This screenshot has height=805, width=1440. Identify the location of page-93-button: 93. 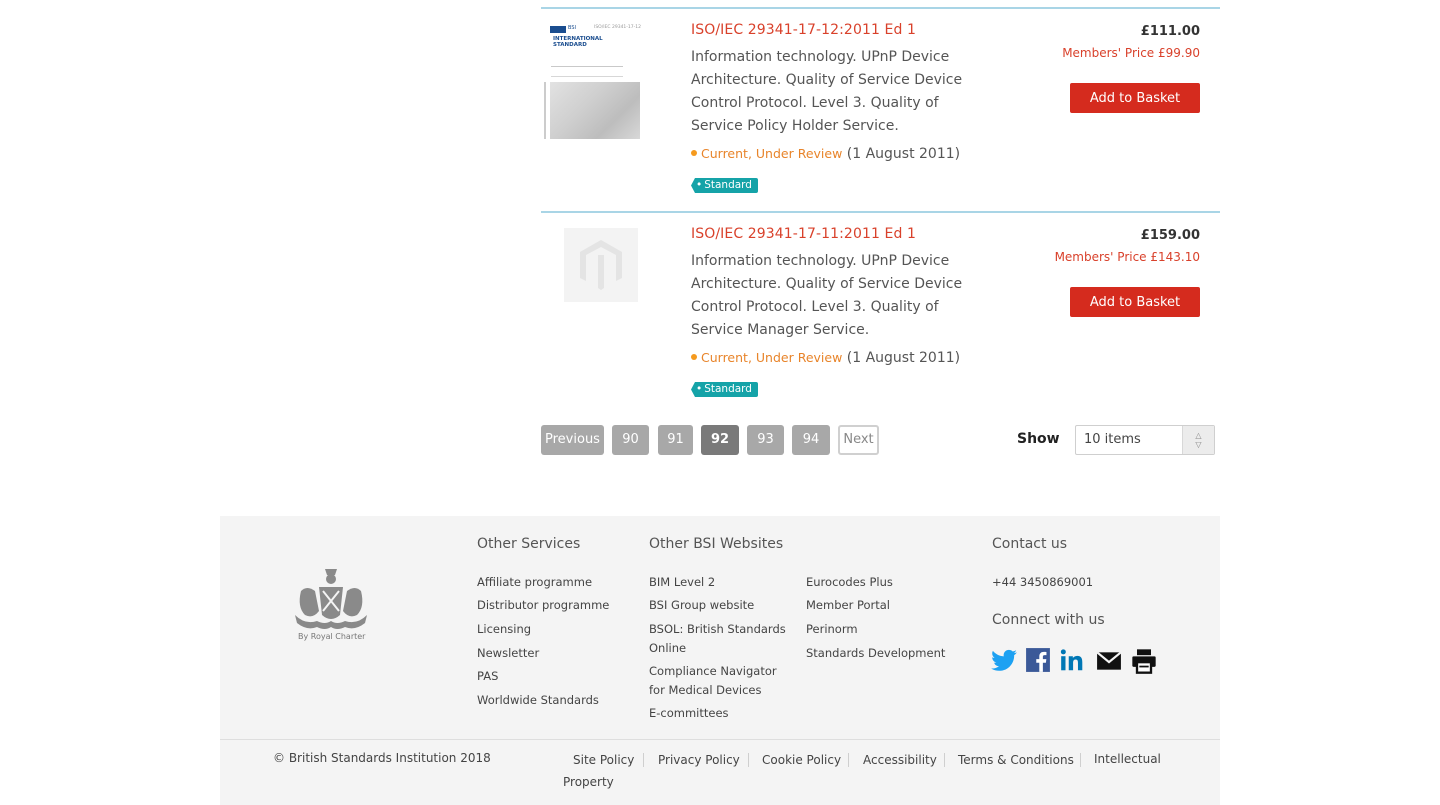
(765, 440).